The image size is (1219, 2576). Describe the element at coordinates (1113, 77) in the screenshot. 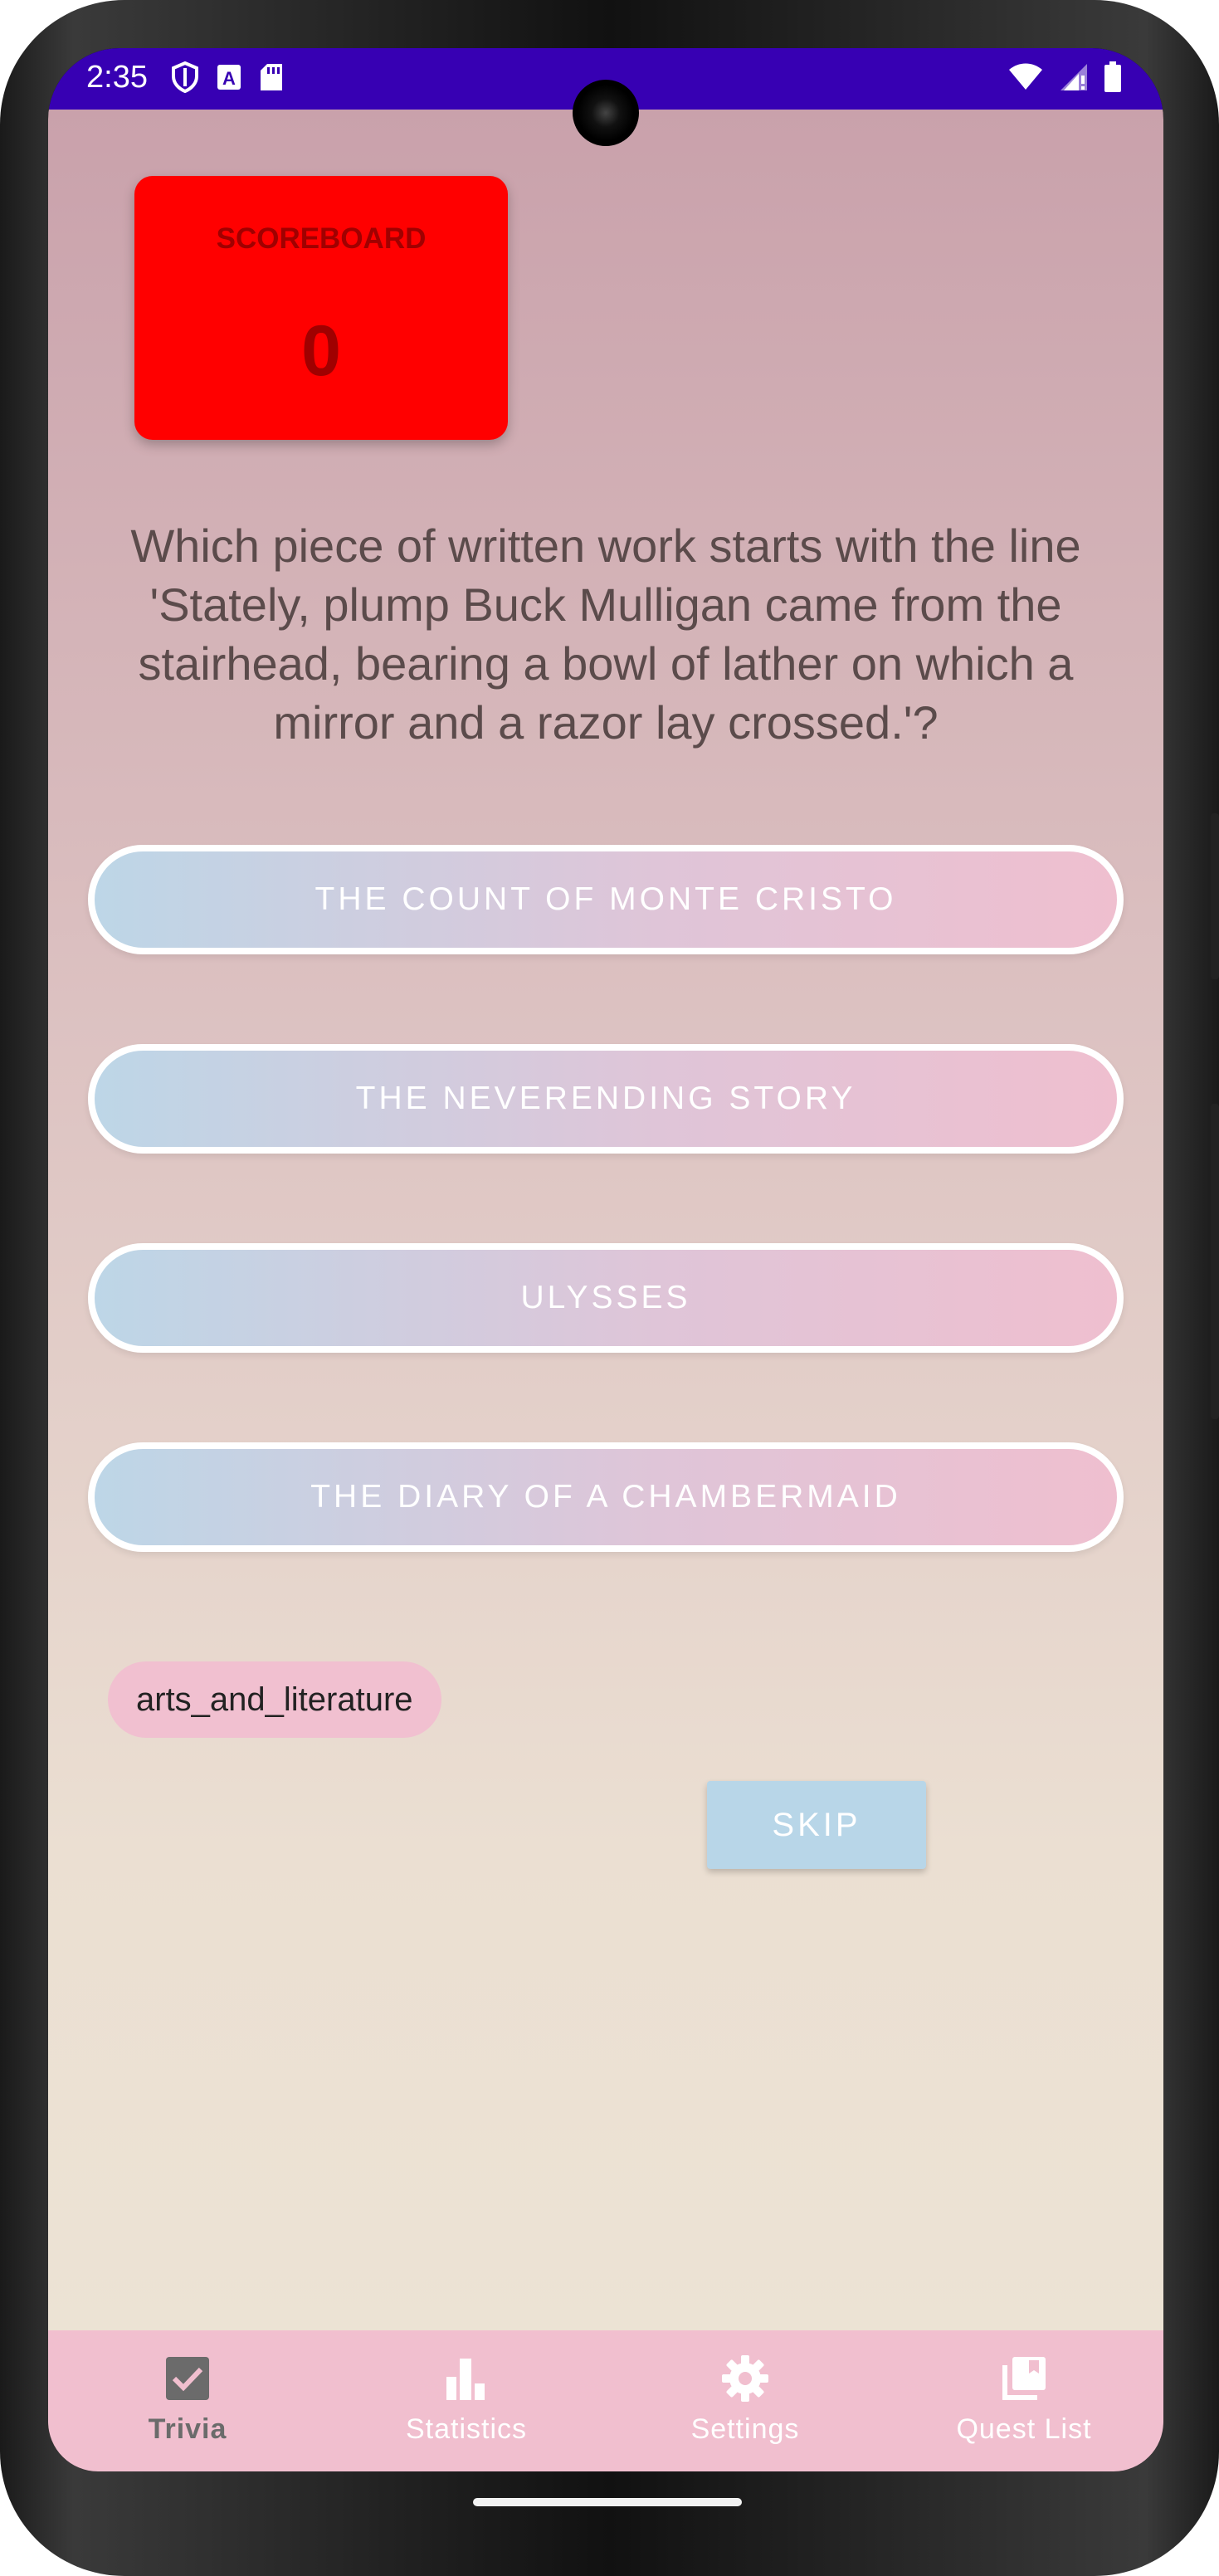

I see `battery-icon` at that location.